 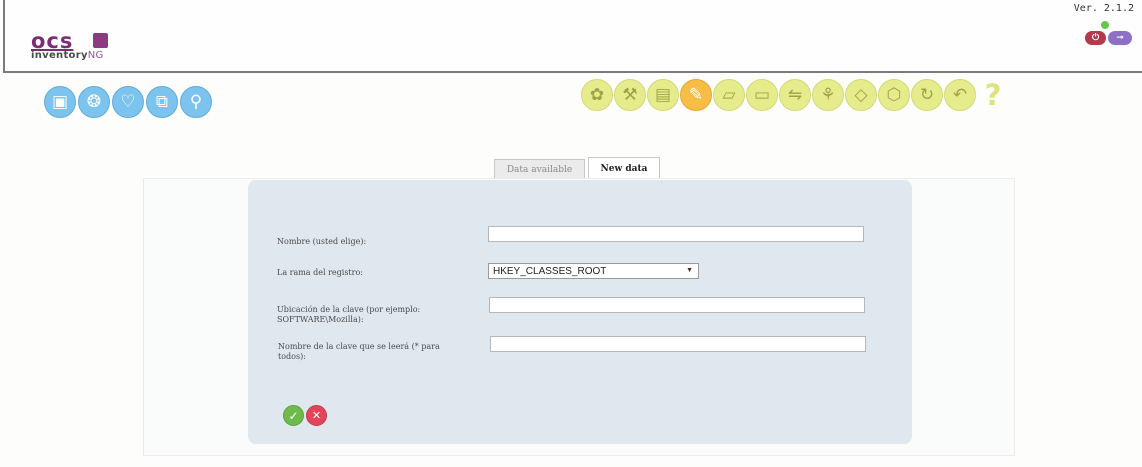 I want to click on heart-icon: ♡, so click(x=128, y=101).